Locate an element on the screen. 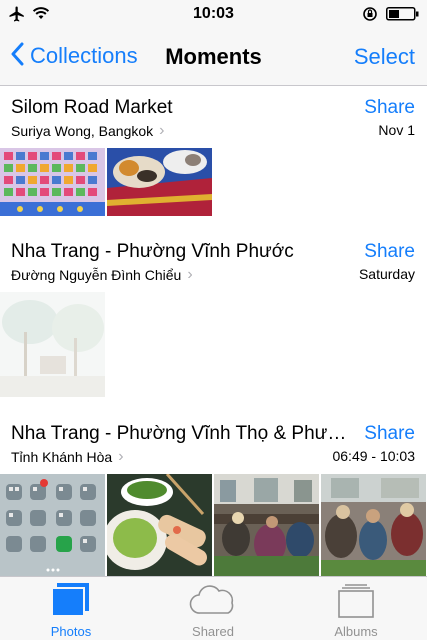 This screenshot has width=427, height=640. cloud-icon is located at coordinates (213, 602).